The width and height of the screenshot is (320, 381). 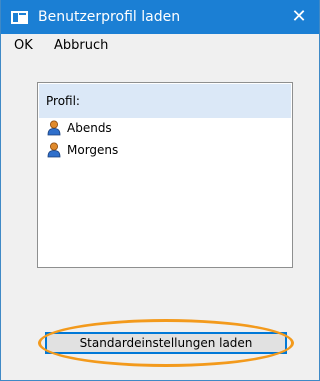 What do you see at coordinates (165, 101) in the screenshot?
I see `profile-list-header: Profil:` at bounding box center [165, 101].